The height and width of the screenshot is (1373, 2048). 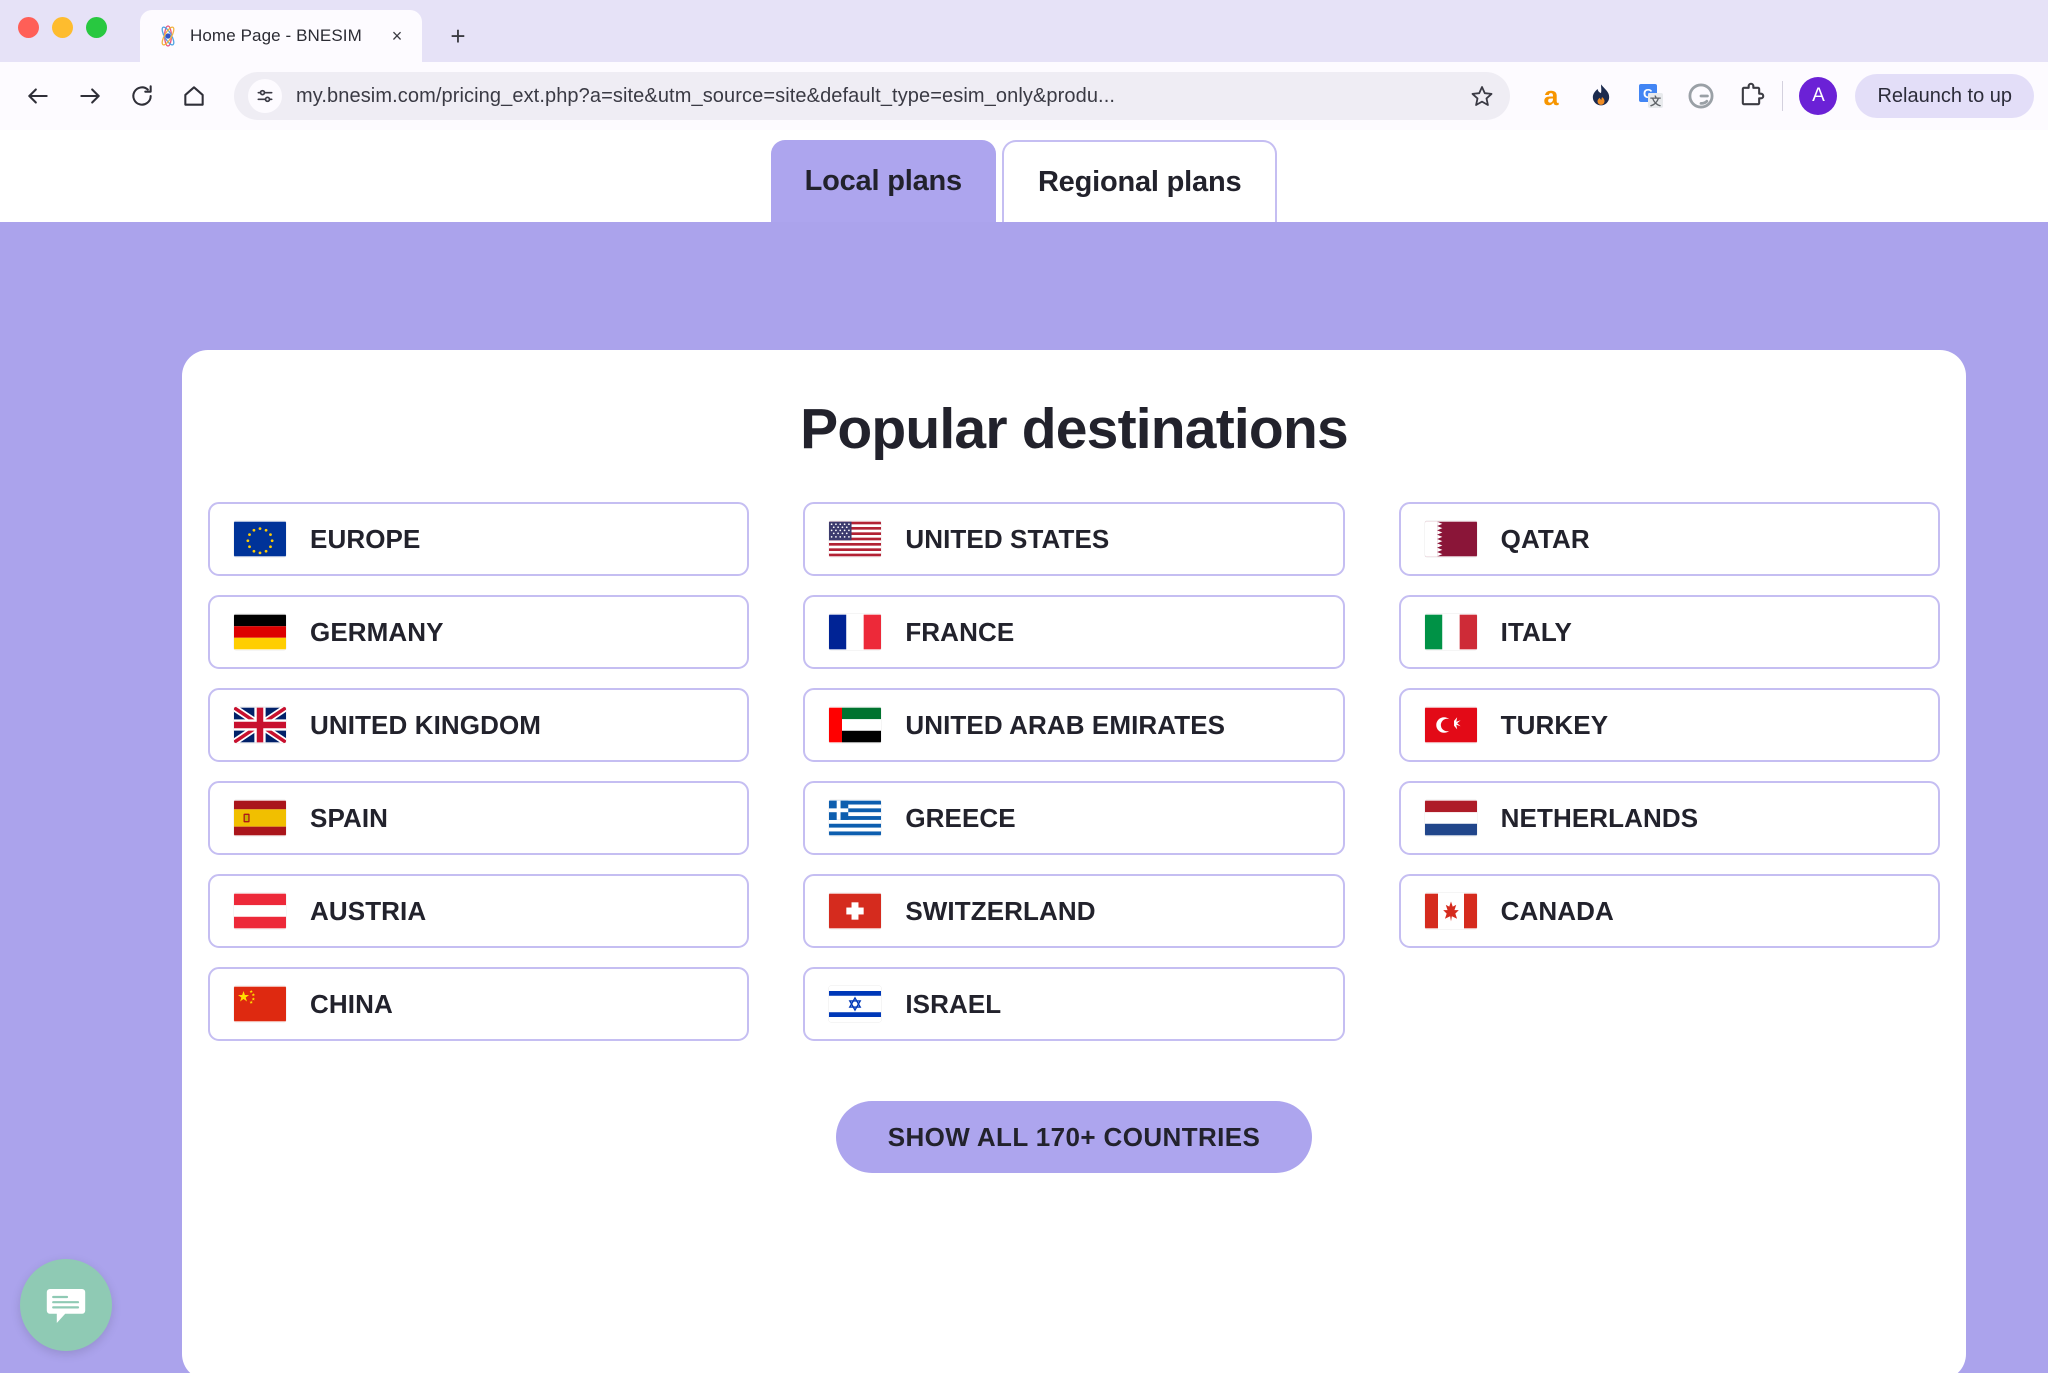 What do you see at coordinates (260, 911) in the screenshot?
I see `flag-austria-icon` at bounding box center [260, 911].